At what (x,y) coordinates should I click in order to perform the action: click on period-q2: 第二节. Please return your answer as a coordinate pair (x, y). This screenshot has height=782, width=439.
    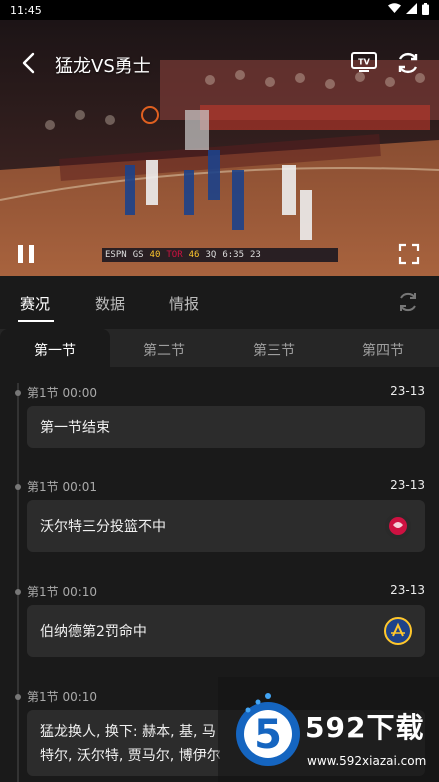
    Looking at the image, I should click on (164, 350).